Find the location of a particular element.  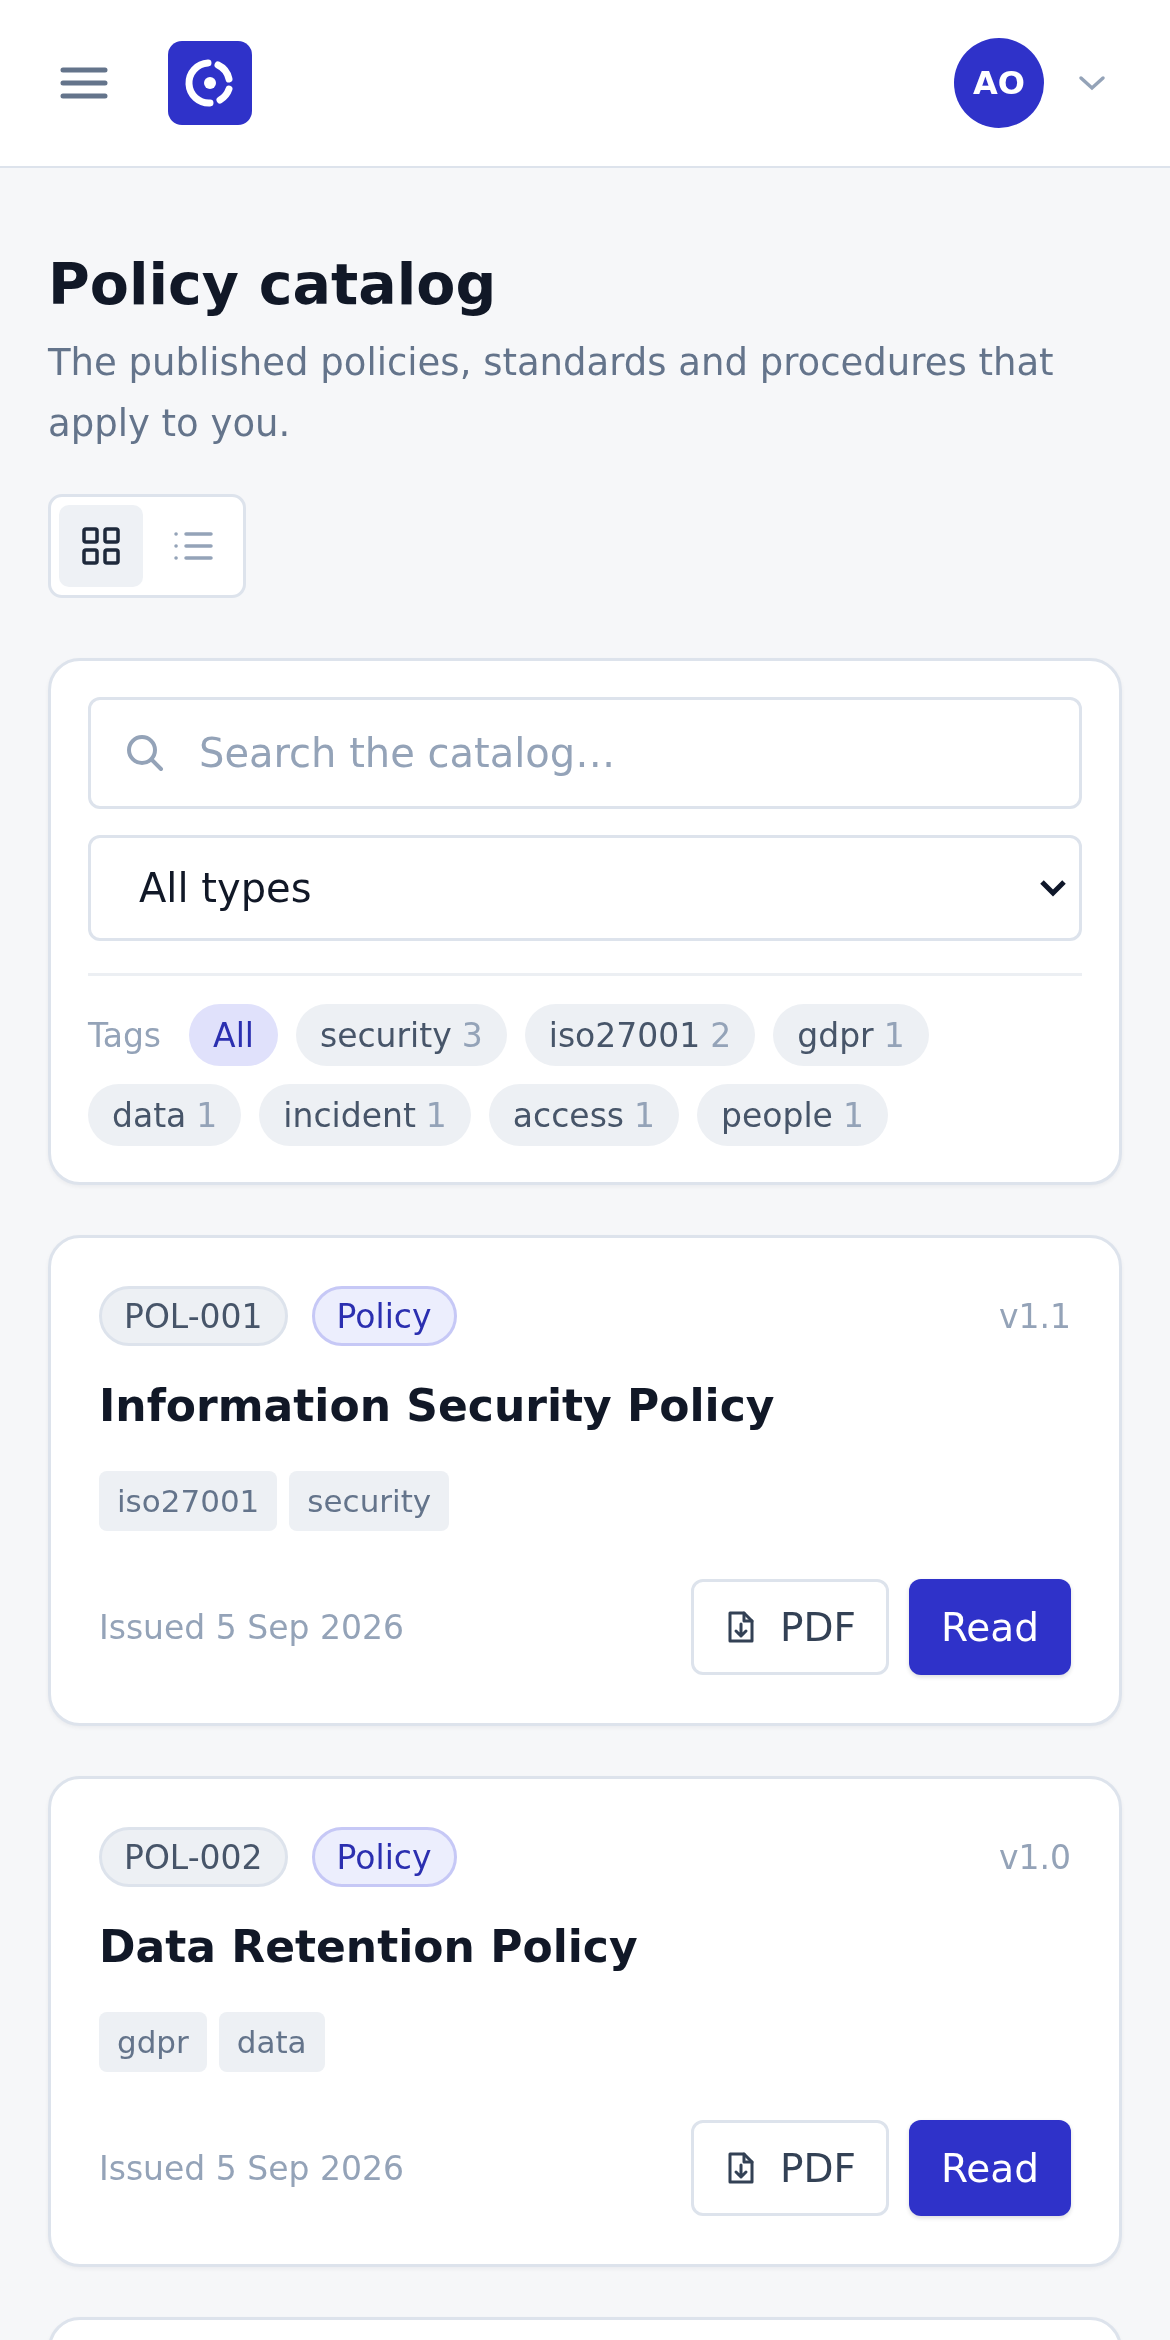

document-title: Information Security Policy is located at coordinates (437, 1406).